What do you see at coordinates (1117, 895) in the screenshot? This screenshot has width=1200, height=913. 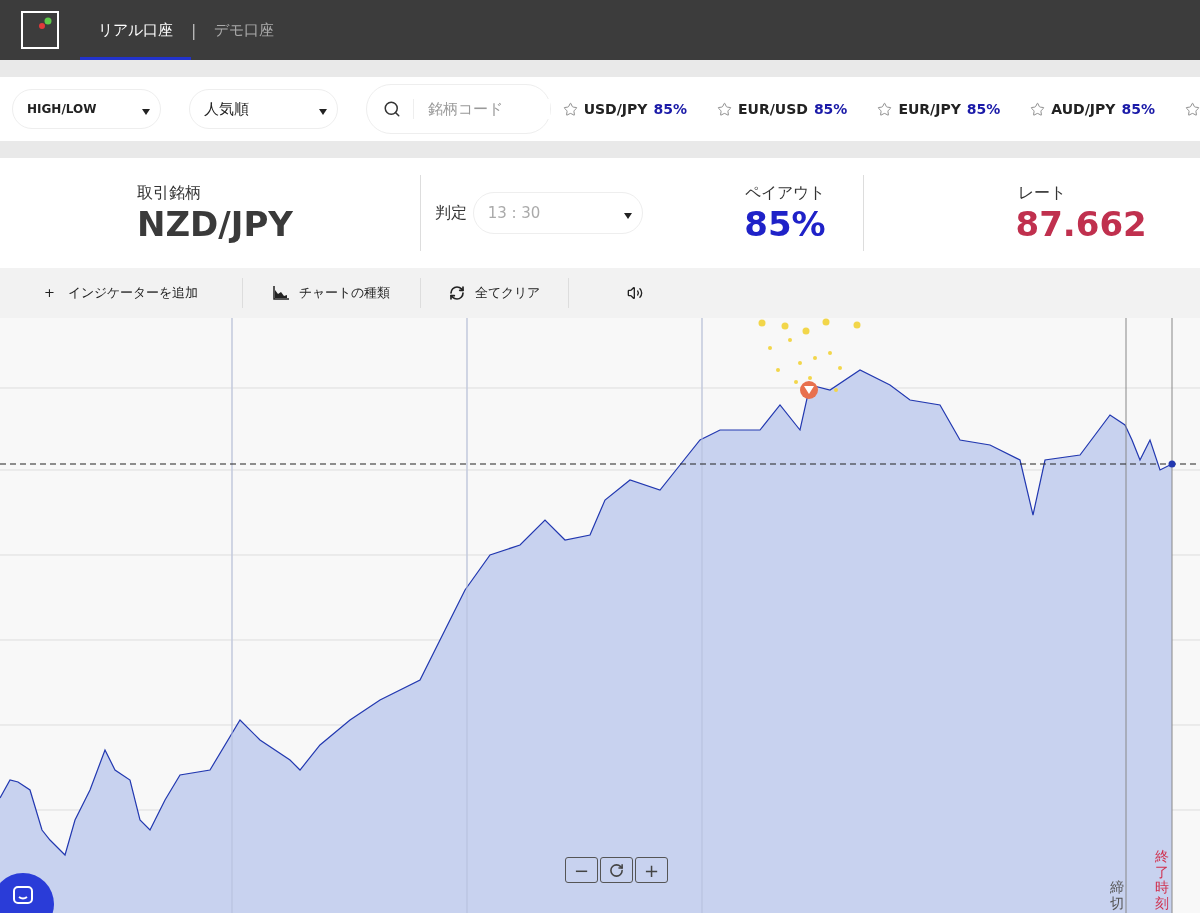 I see `deadline-label: 締切` at bounding box center [1117, 895].